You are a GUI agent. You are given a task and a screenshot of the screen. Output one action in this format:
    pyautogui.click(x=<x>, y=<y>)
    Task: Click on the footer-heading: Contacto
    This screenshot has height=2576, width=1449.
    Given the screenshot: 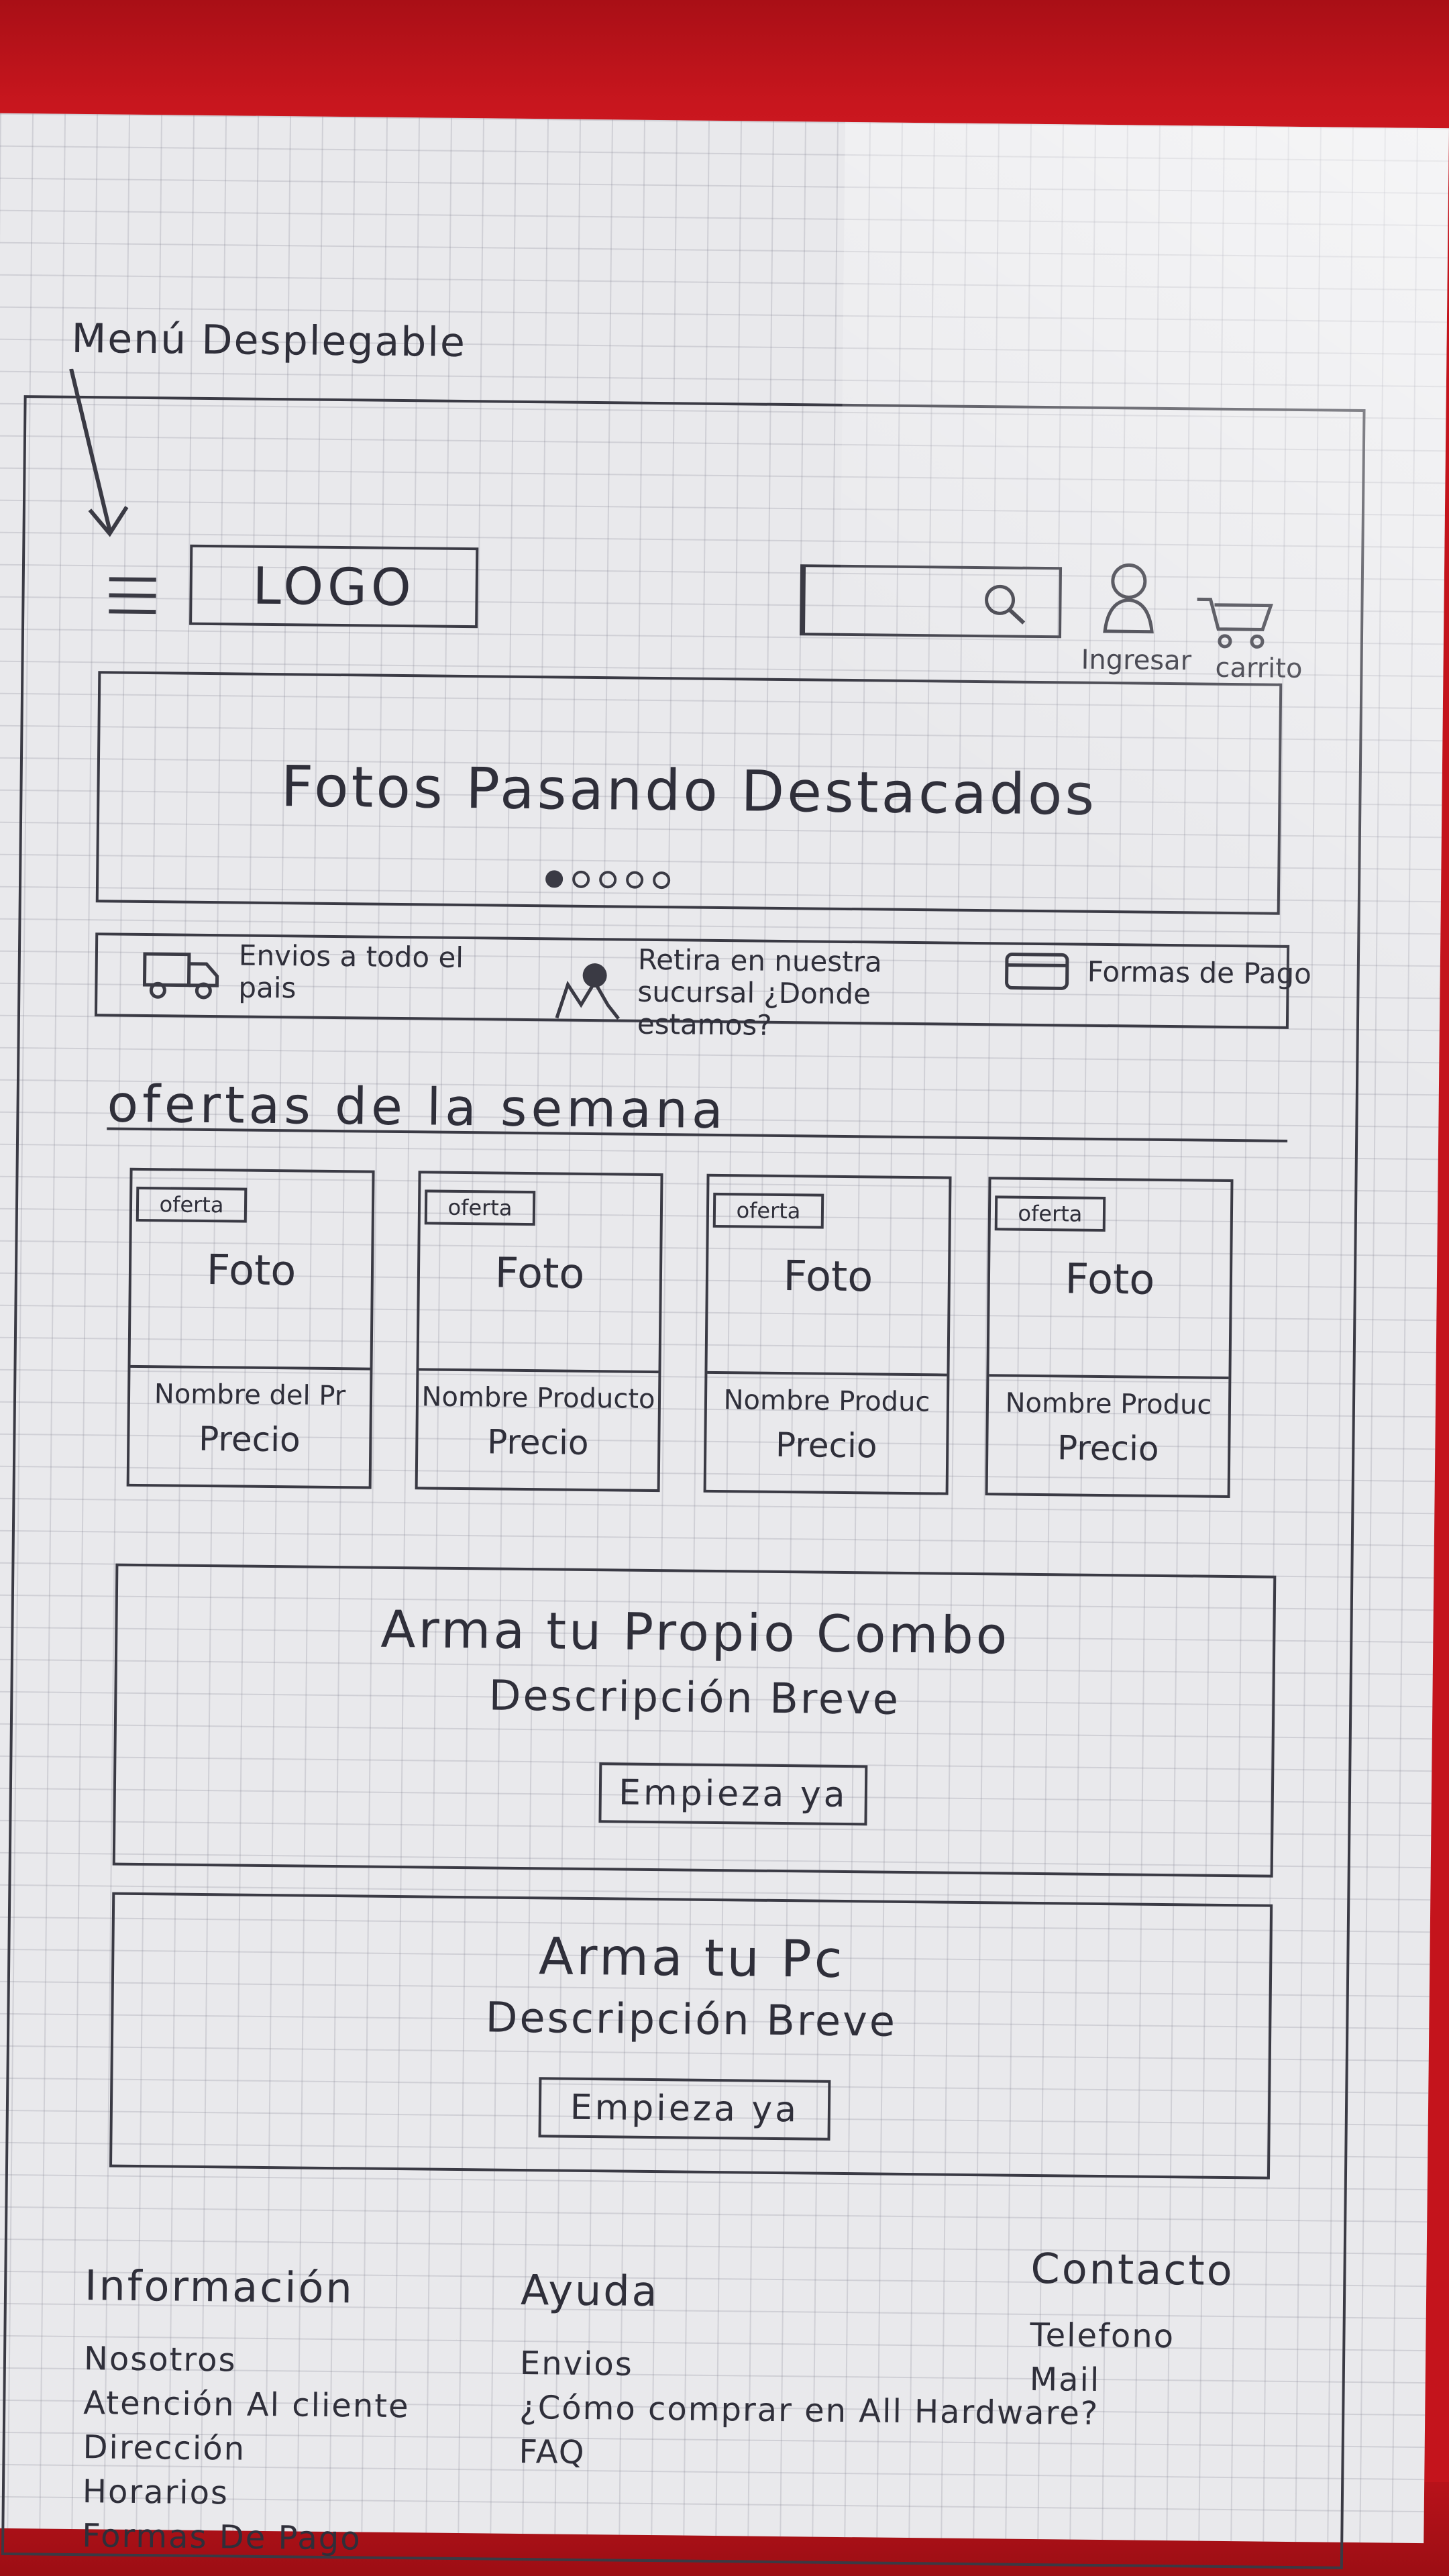 What is the action you would take?
    pyautogui.click(x=1132, y=2269)
    